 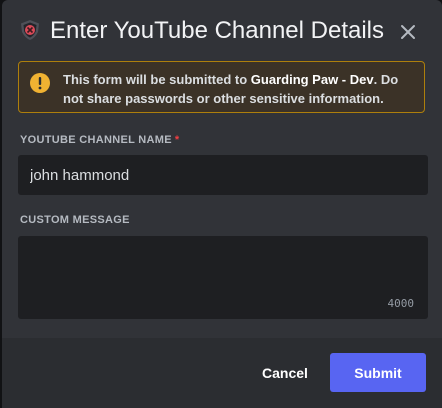 I want to click on required-marker: *, so click(x=177, y=140).